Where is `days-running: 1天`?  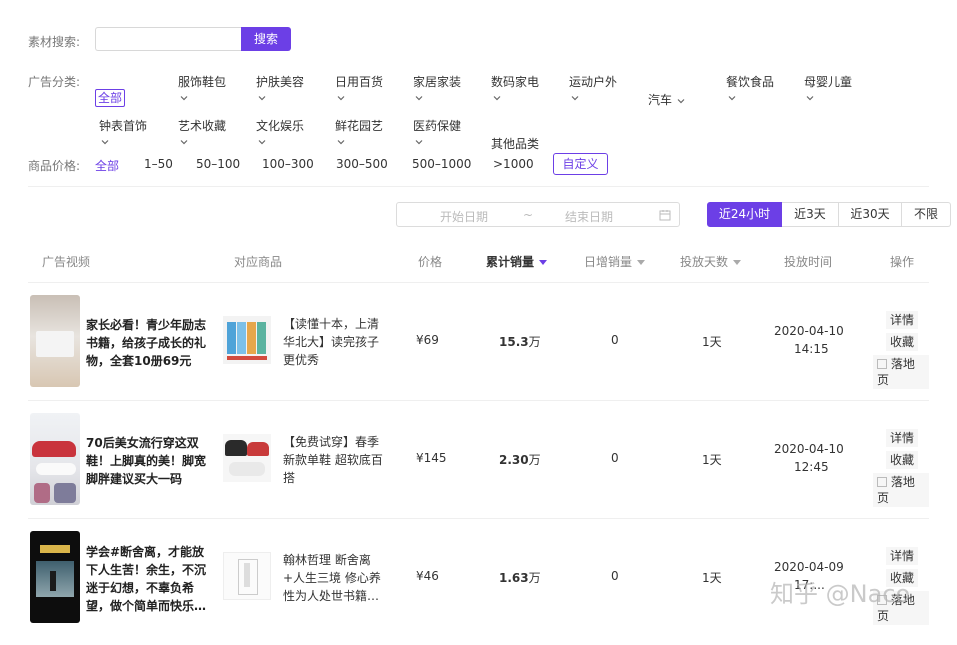 days-running: 1天 is located at coordinates (712, 578).